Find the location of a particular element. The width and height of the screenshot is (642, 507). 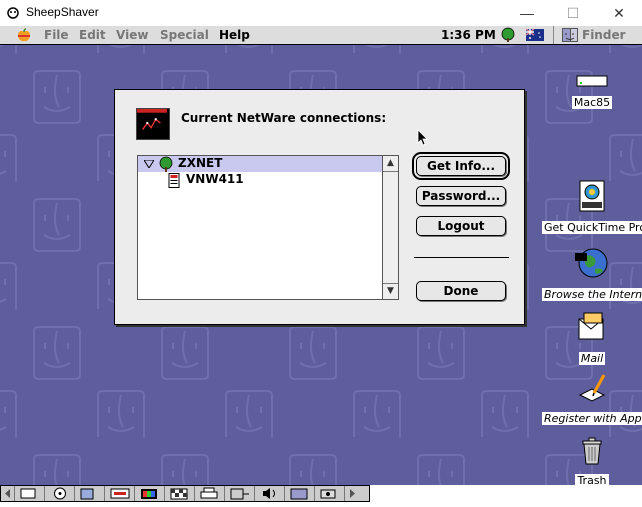

list-item-tree: ZXNET is located at coordinates (260, 164).